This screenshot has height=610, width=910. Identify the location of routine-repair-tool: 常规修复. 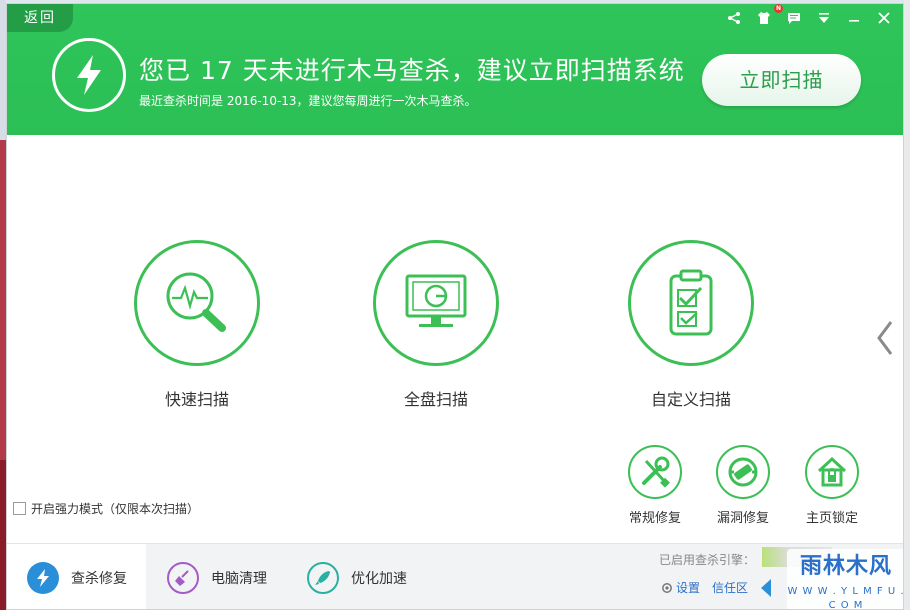
(655, 485).